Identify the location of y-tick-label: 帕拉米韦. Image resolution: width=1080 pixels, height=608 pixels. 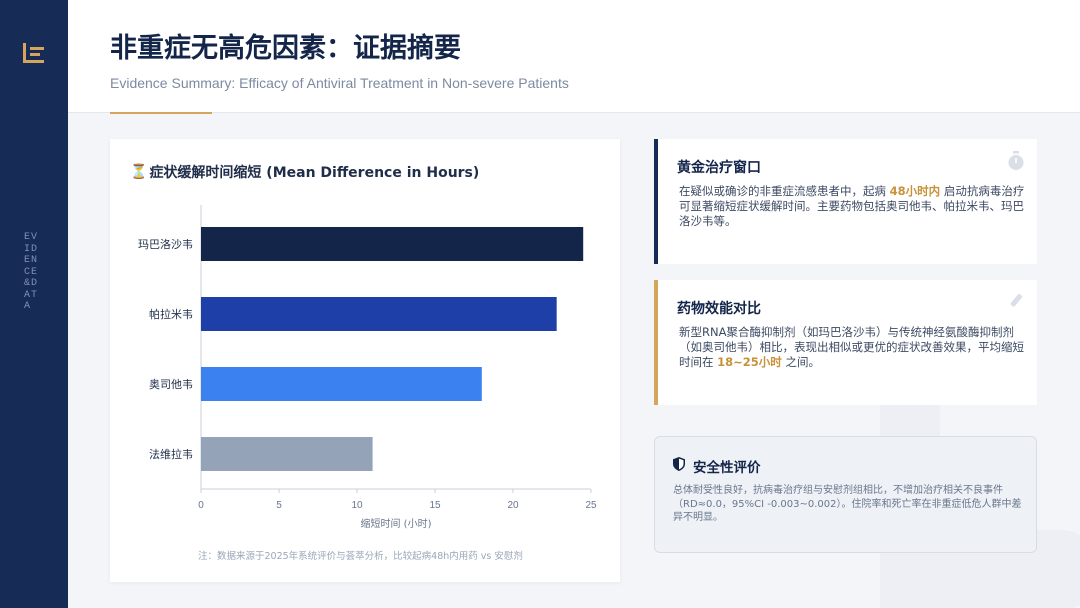
(171, 314).